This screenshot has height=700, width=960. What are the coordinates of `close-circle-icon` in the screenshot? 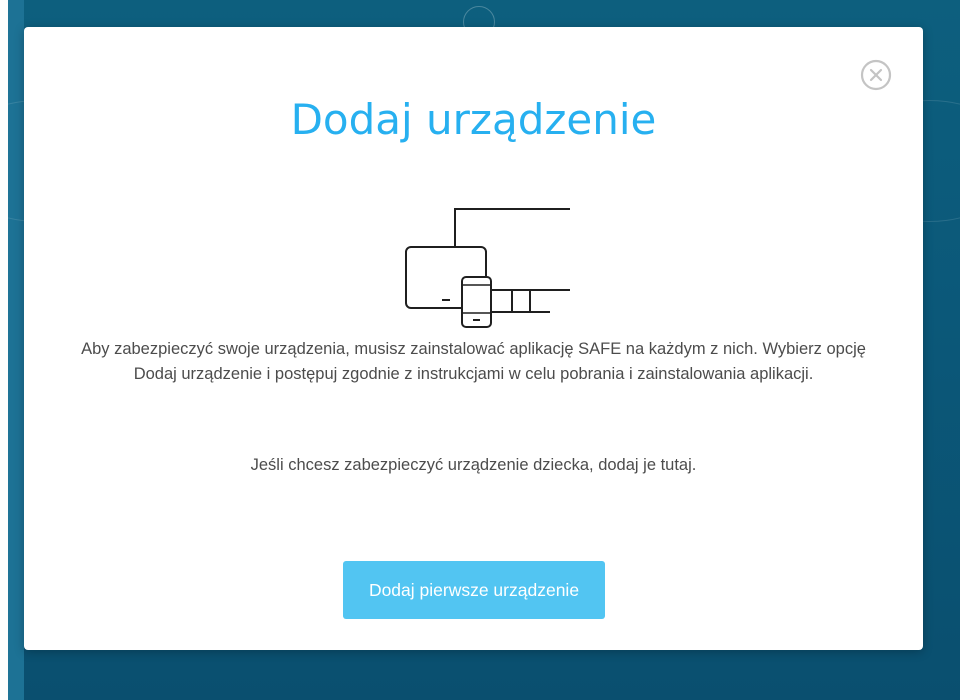 It's located at (876, 75).